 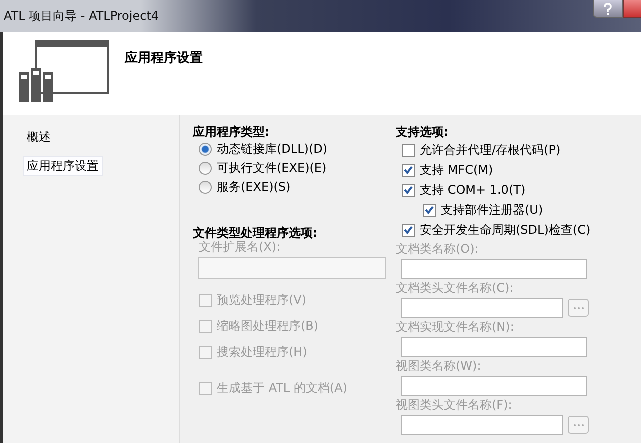 I want to click on checkbox-label: 允许合并代理/存根代码(P), so click(x=490, y=150).